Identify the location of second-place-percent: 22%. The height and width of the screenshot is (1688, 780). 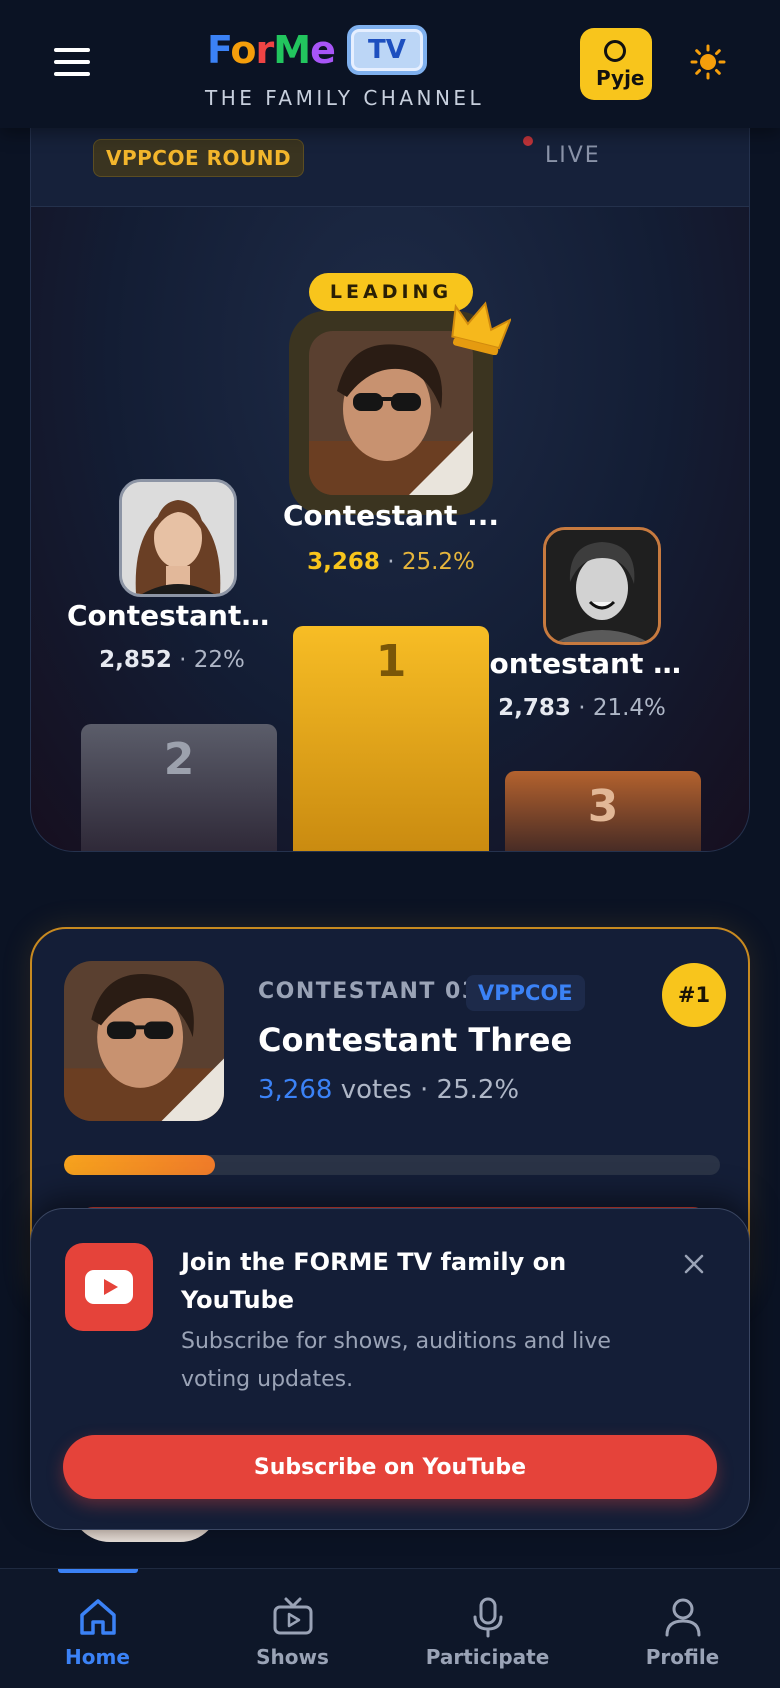
(219, 660).